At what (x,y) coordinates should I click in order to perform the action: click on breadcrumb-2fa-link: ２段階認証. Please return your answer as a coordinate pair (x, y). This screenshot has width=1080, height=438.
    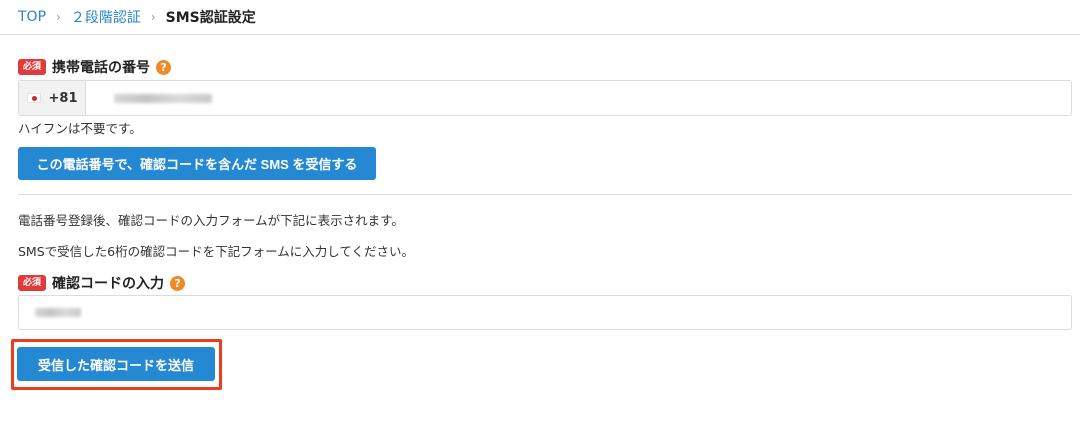
    Looking at the image, I should click on (106, 17).